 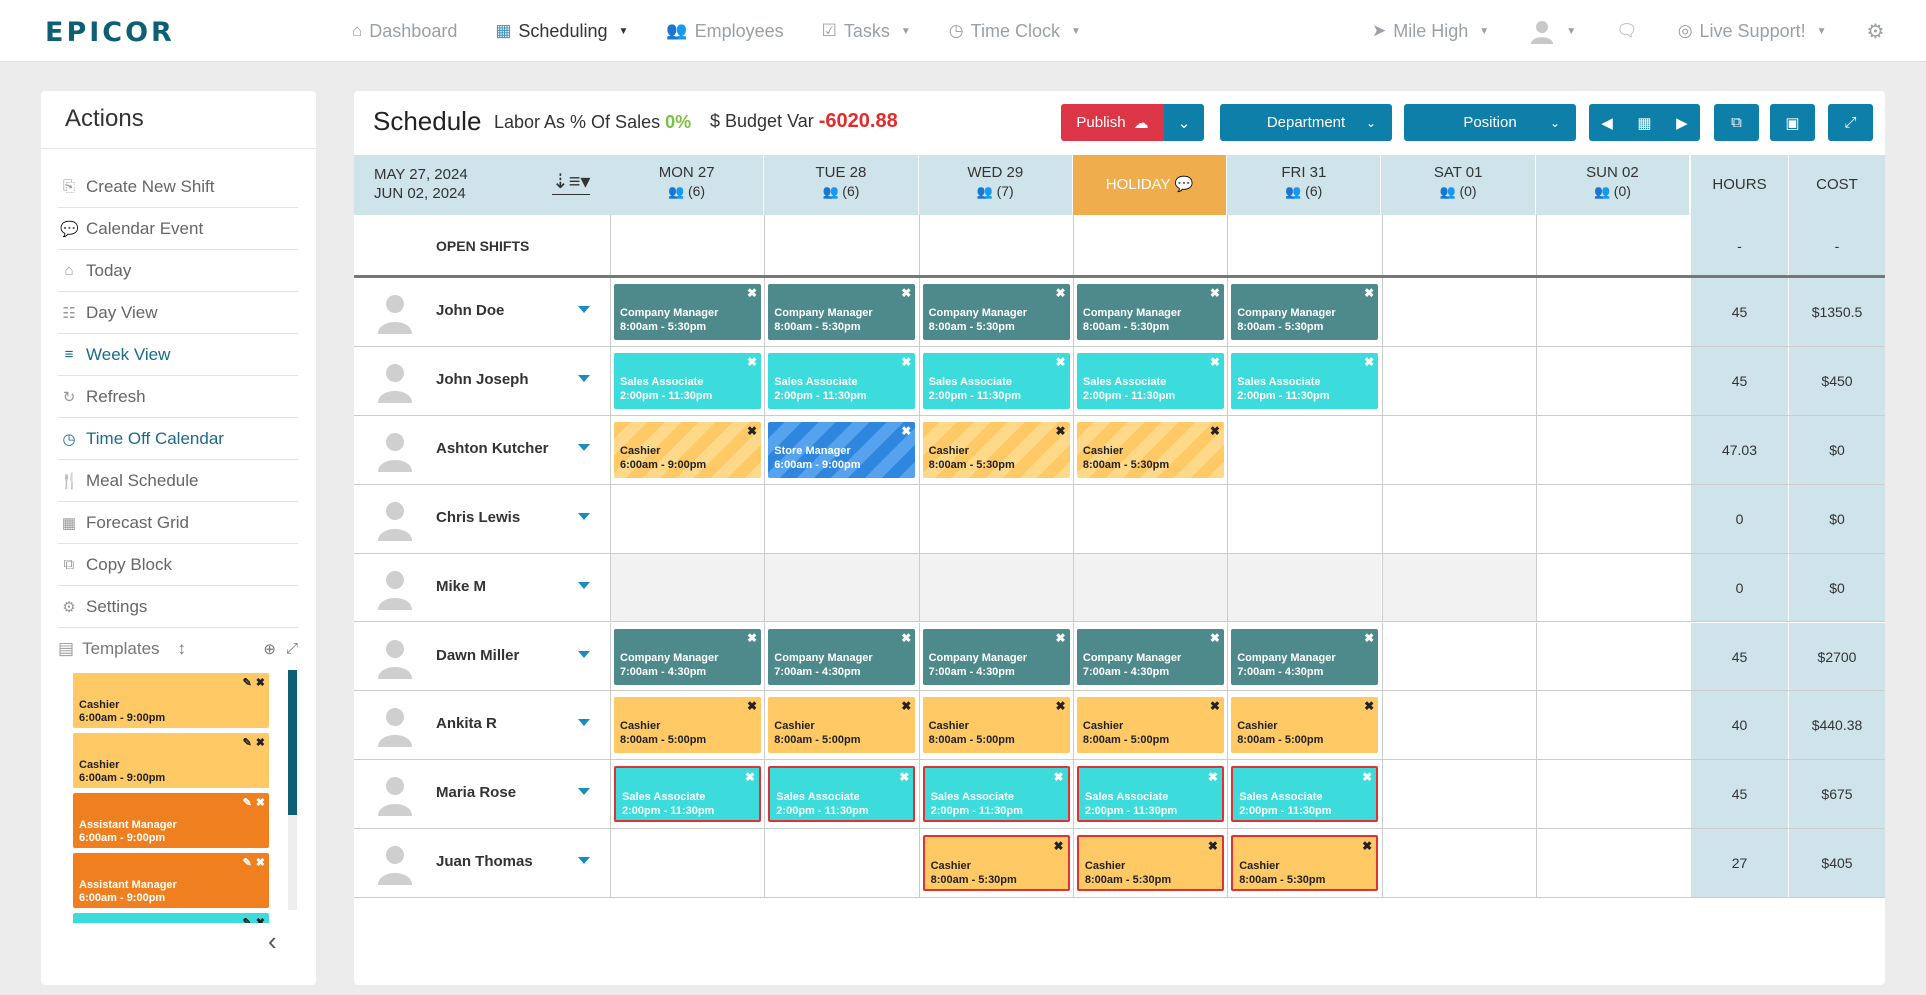 I want to click on employee-name: John Joseph, so click(x=482, y=379).